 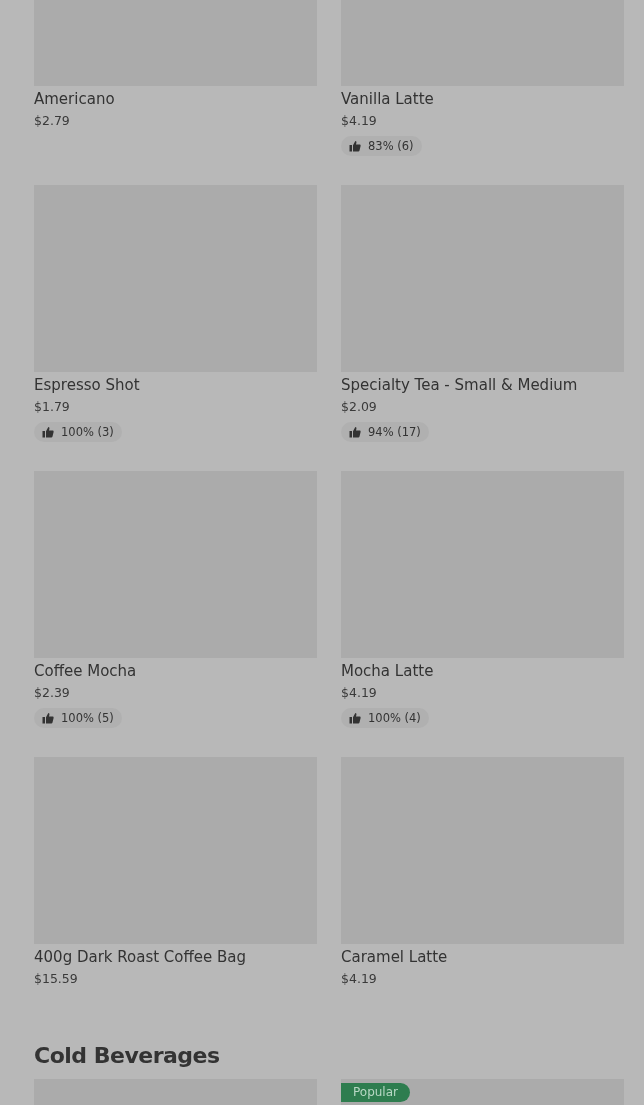 I want to click on item-name: Coffee Mocha, so click(x=85, y=671).